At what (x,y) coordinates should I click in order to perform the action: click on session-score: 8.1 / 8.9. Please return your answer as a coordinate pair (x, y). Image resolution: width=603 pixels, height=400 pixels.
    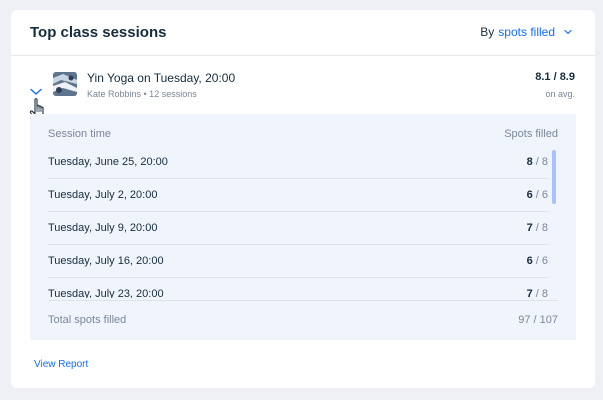
    Looking at the image, I should click on (555, 77).